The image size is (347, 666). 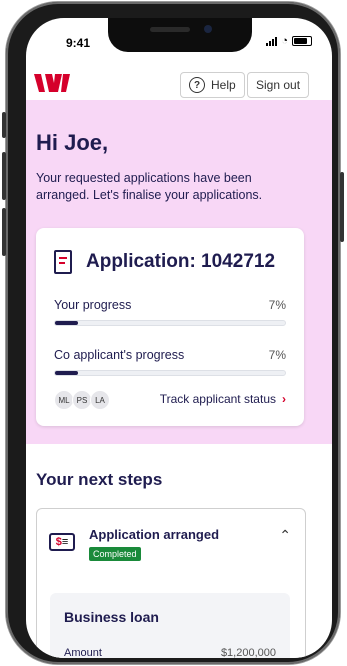 What do you see at coordinates (342, 207) in the screenshot?
I see `power-button` at bounding box center [342, 207].